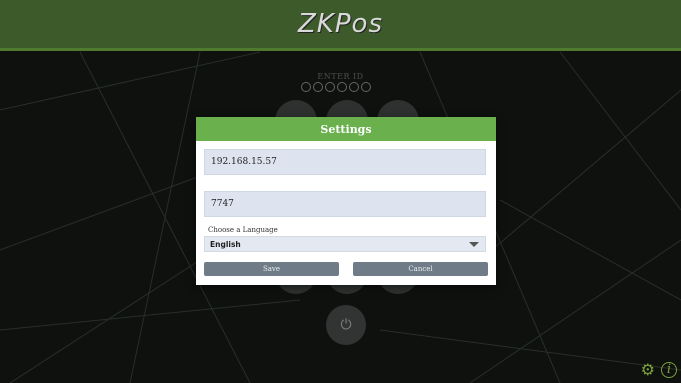 This screenshot has width=681, height=383. I want to click on port-field: 7747, so click(345, 204).